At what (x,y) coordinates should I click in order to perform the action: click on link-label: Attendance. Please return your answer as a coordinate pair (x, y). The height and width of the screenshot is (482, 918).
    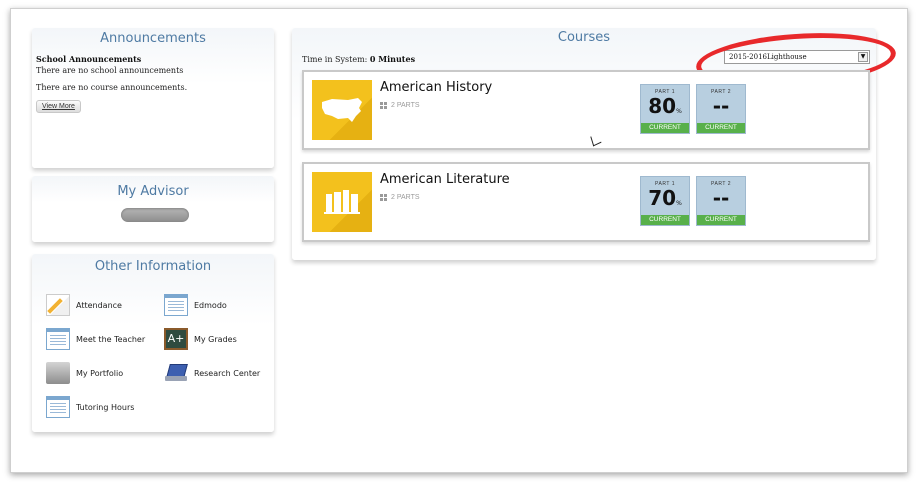
    Looking at the image, I should click on (99, 305).